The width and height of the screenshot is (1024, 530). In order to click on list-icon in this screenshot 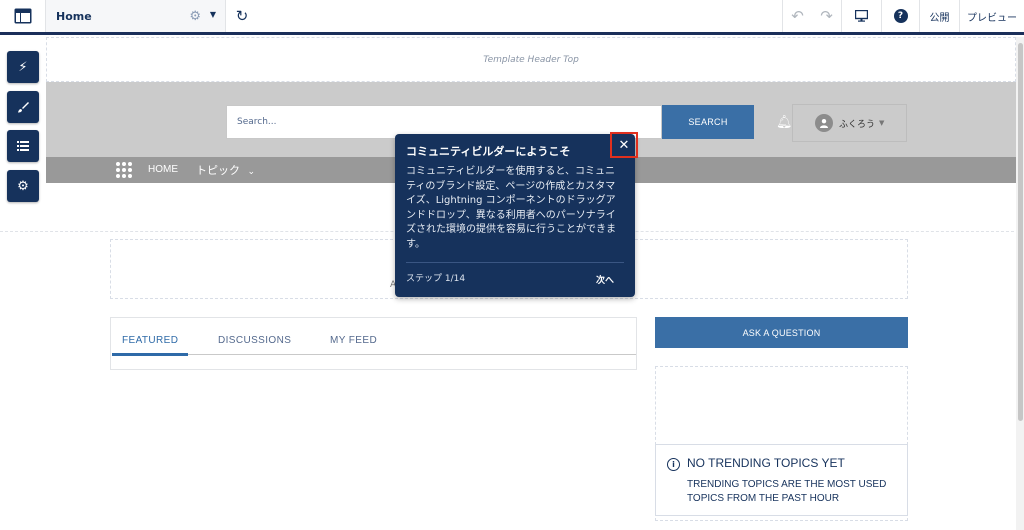, I will do `click(23, 146)`.